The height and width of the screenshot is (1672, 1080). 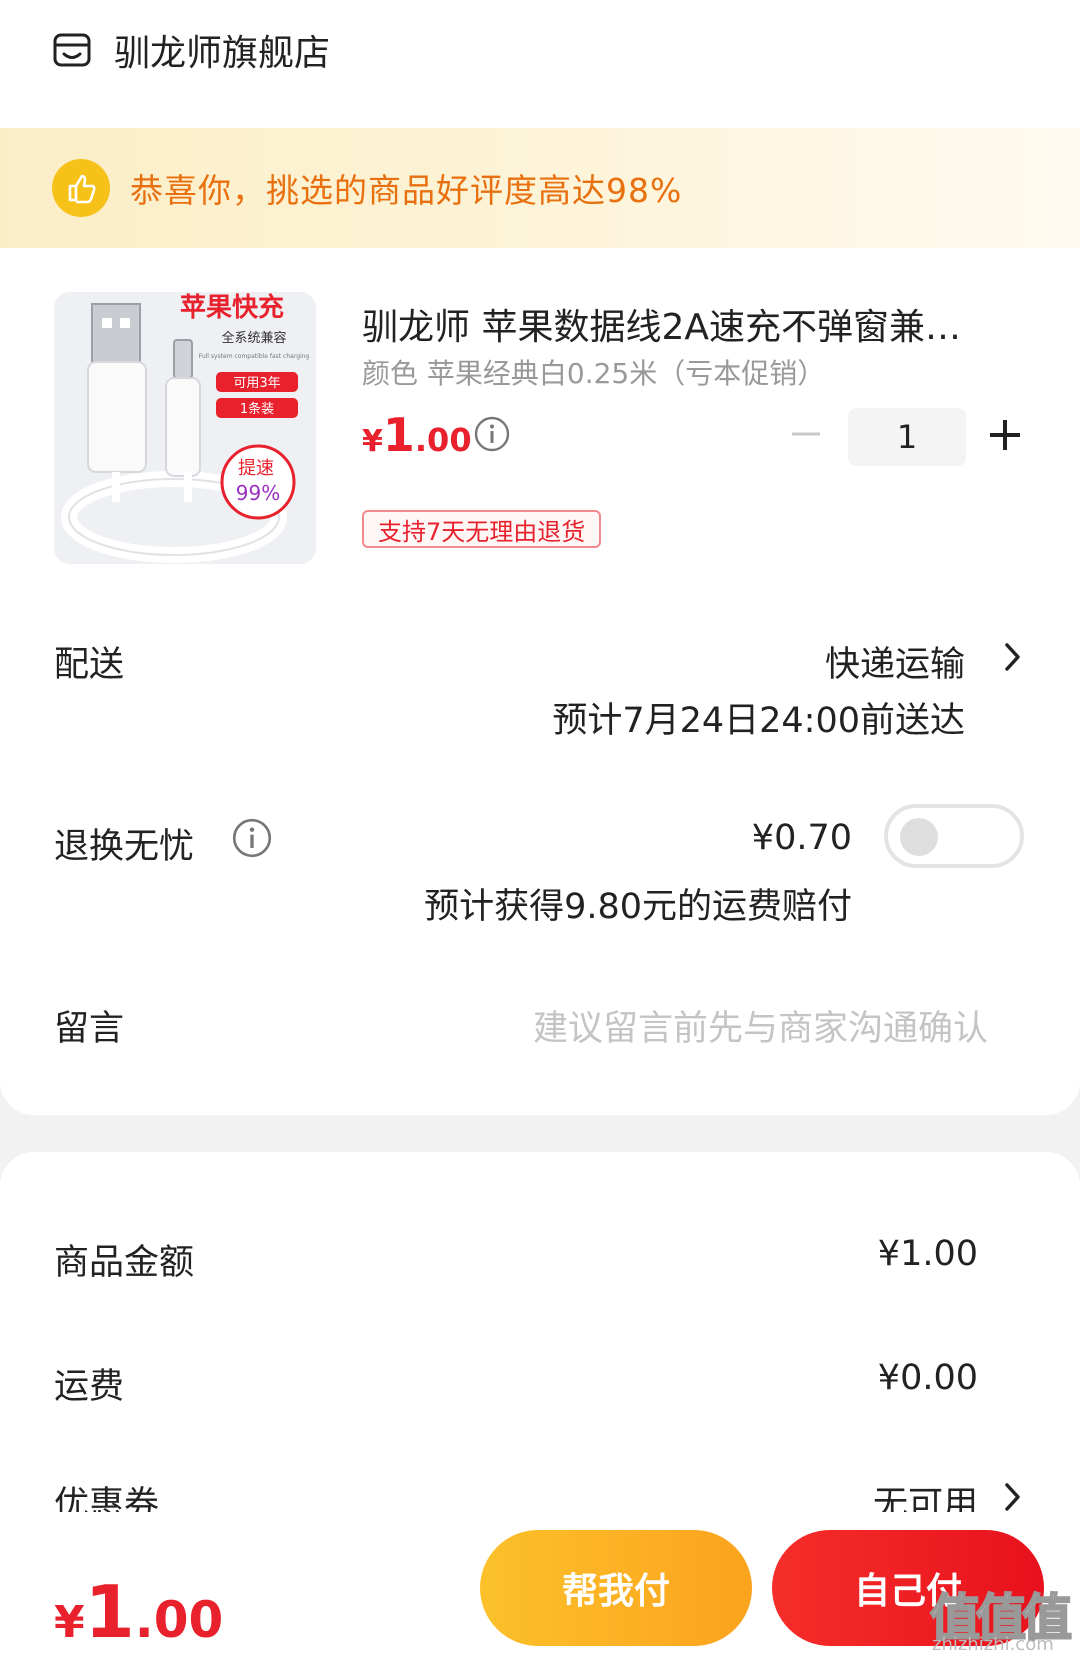 I want to click on product-image-badge3: 提速, so click(x=256, y=468).